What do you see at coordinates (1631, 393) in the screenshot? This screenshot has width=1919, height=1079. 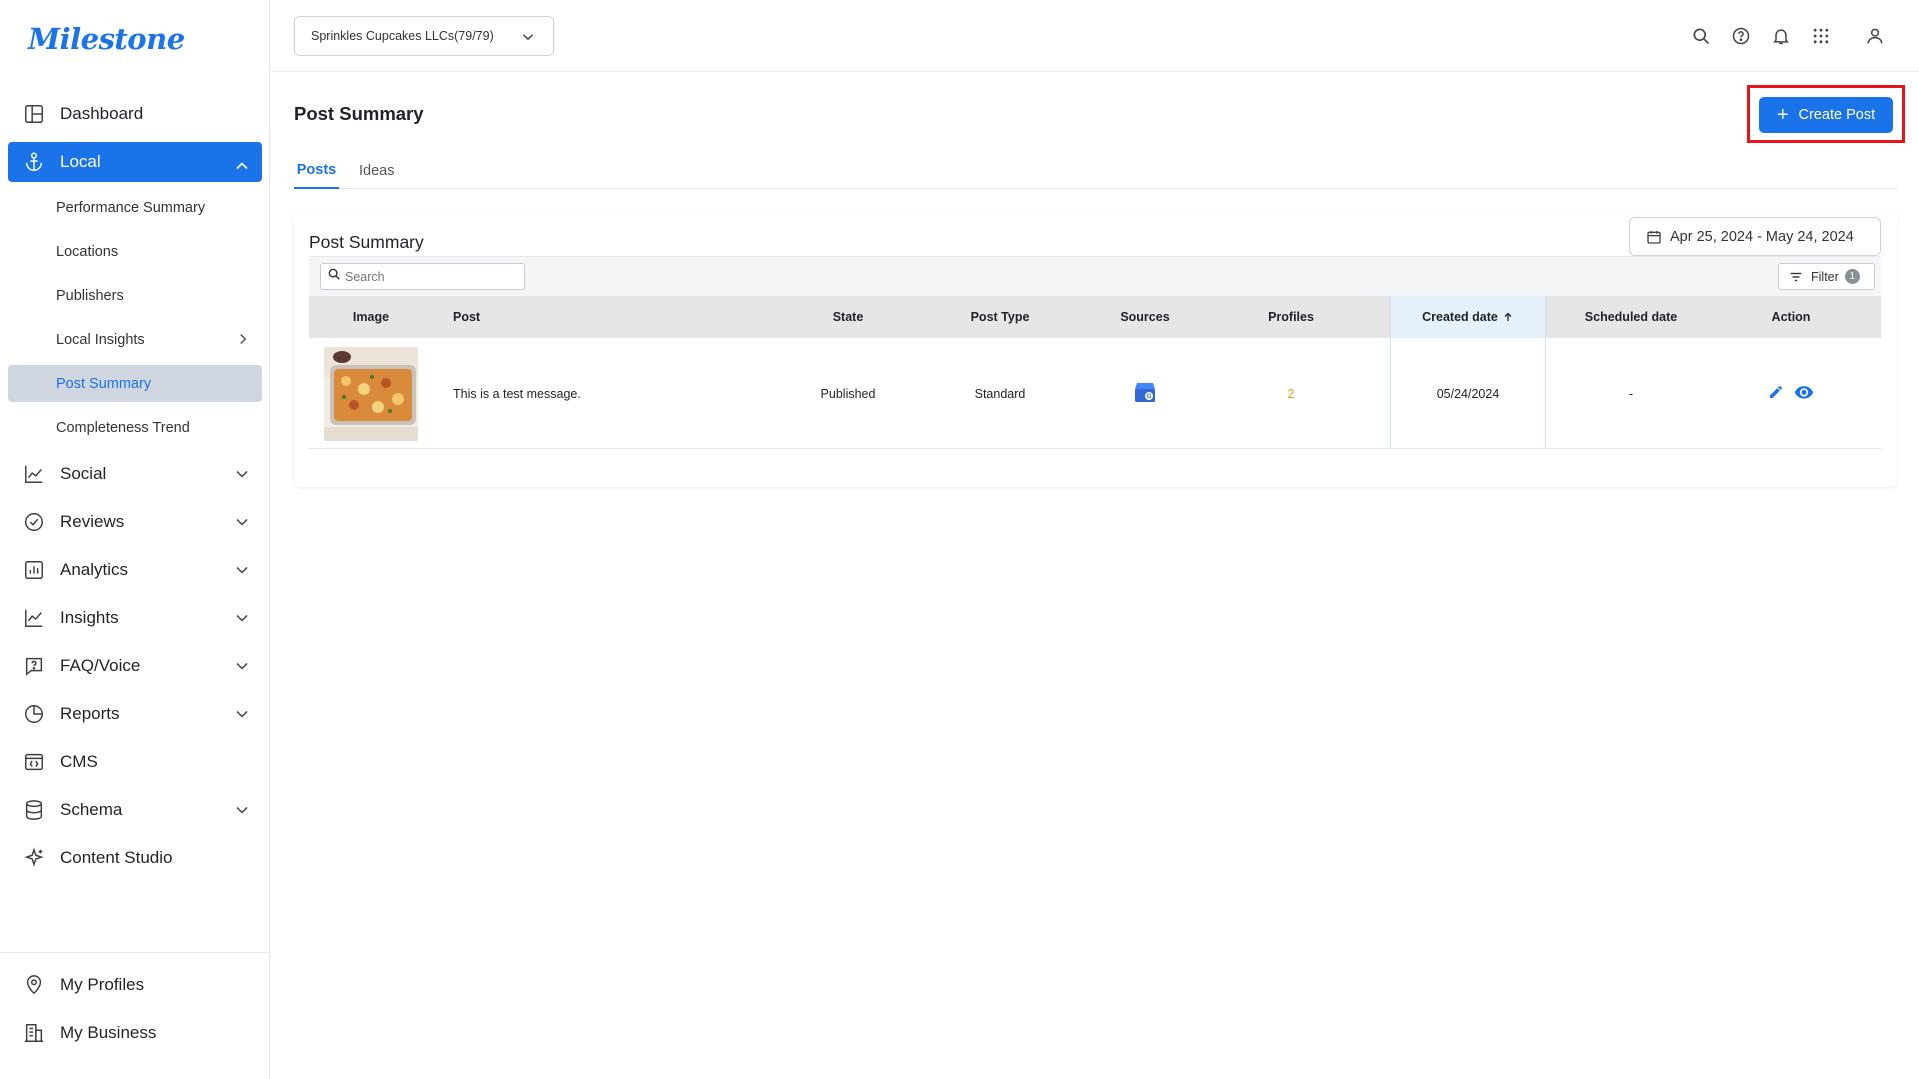 I see `cell-scheduled-date: -` at bounding box center [1631, 393].